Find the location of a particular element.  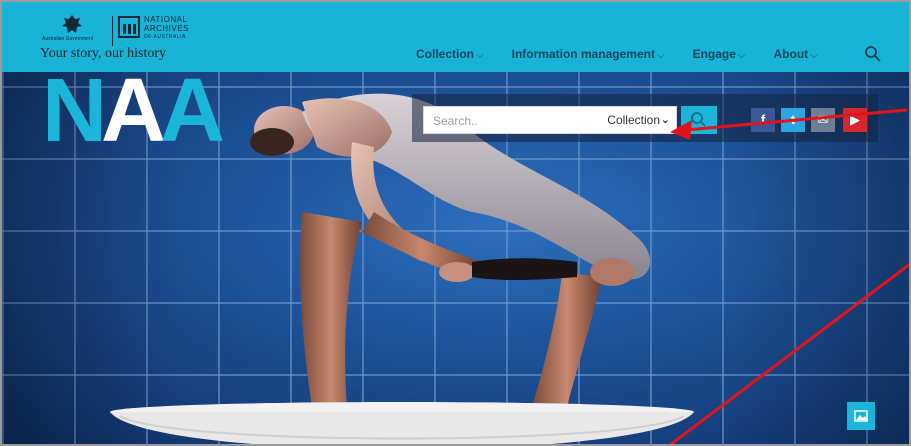

nav-item-label: Collection is located at coordinates (445, 54).